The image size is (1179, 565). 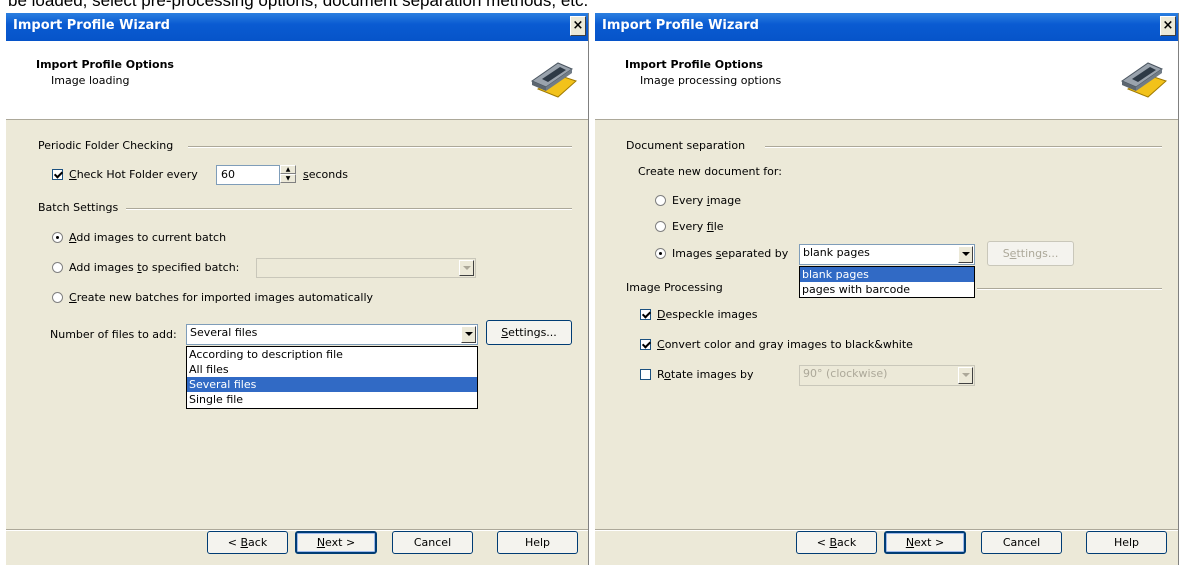 What do you see at coordinates (332, 334) in the screenshot?
I see `files-to-add-select: Several files` at bounding box center [332, 334].